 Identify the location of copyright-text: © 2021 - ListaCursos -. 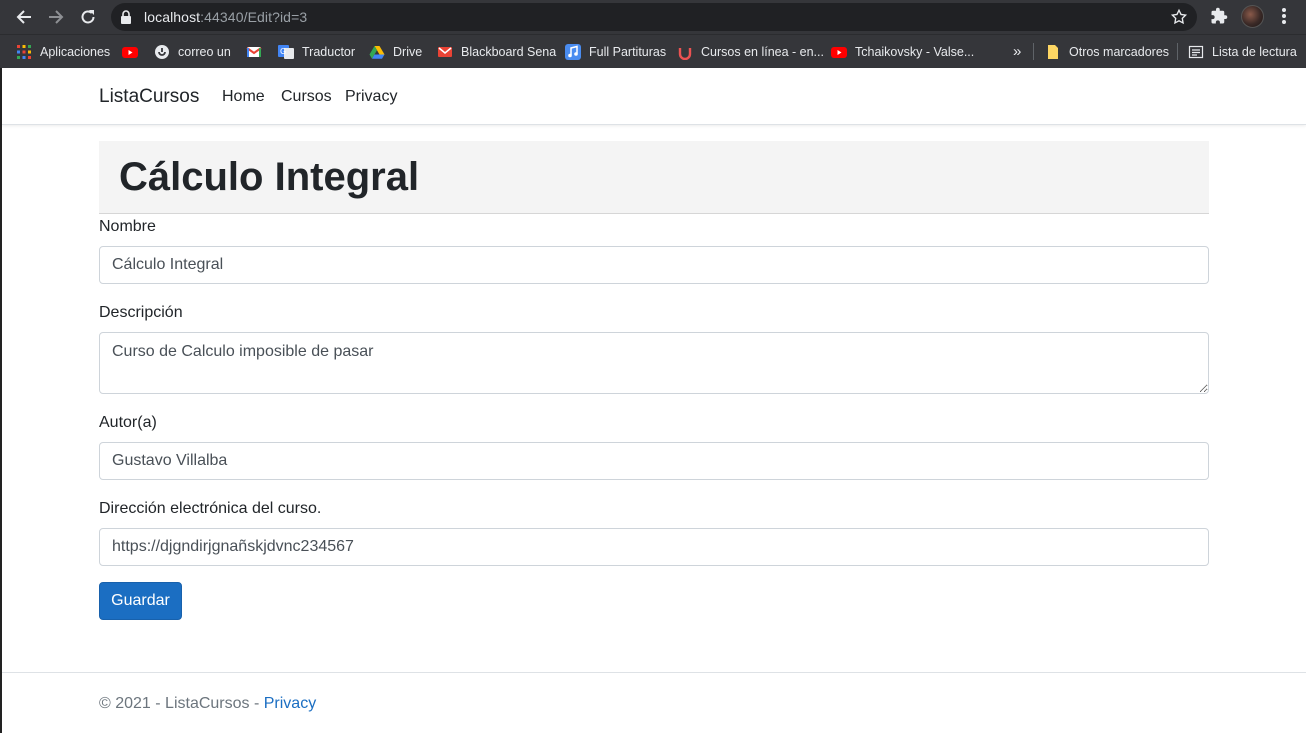
(181, 703).